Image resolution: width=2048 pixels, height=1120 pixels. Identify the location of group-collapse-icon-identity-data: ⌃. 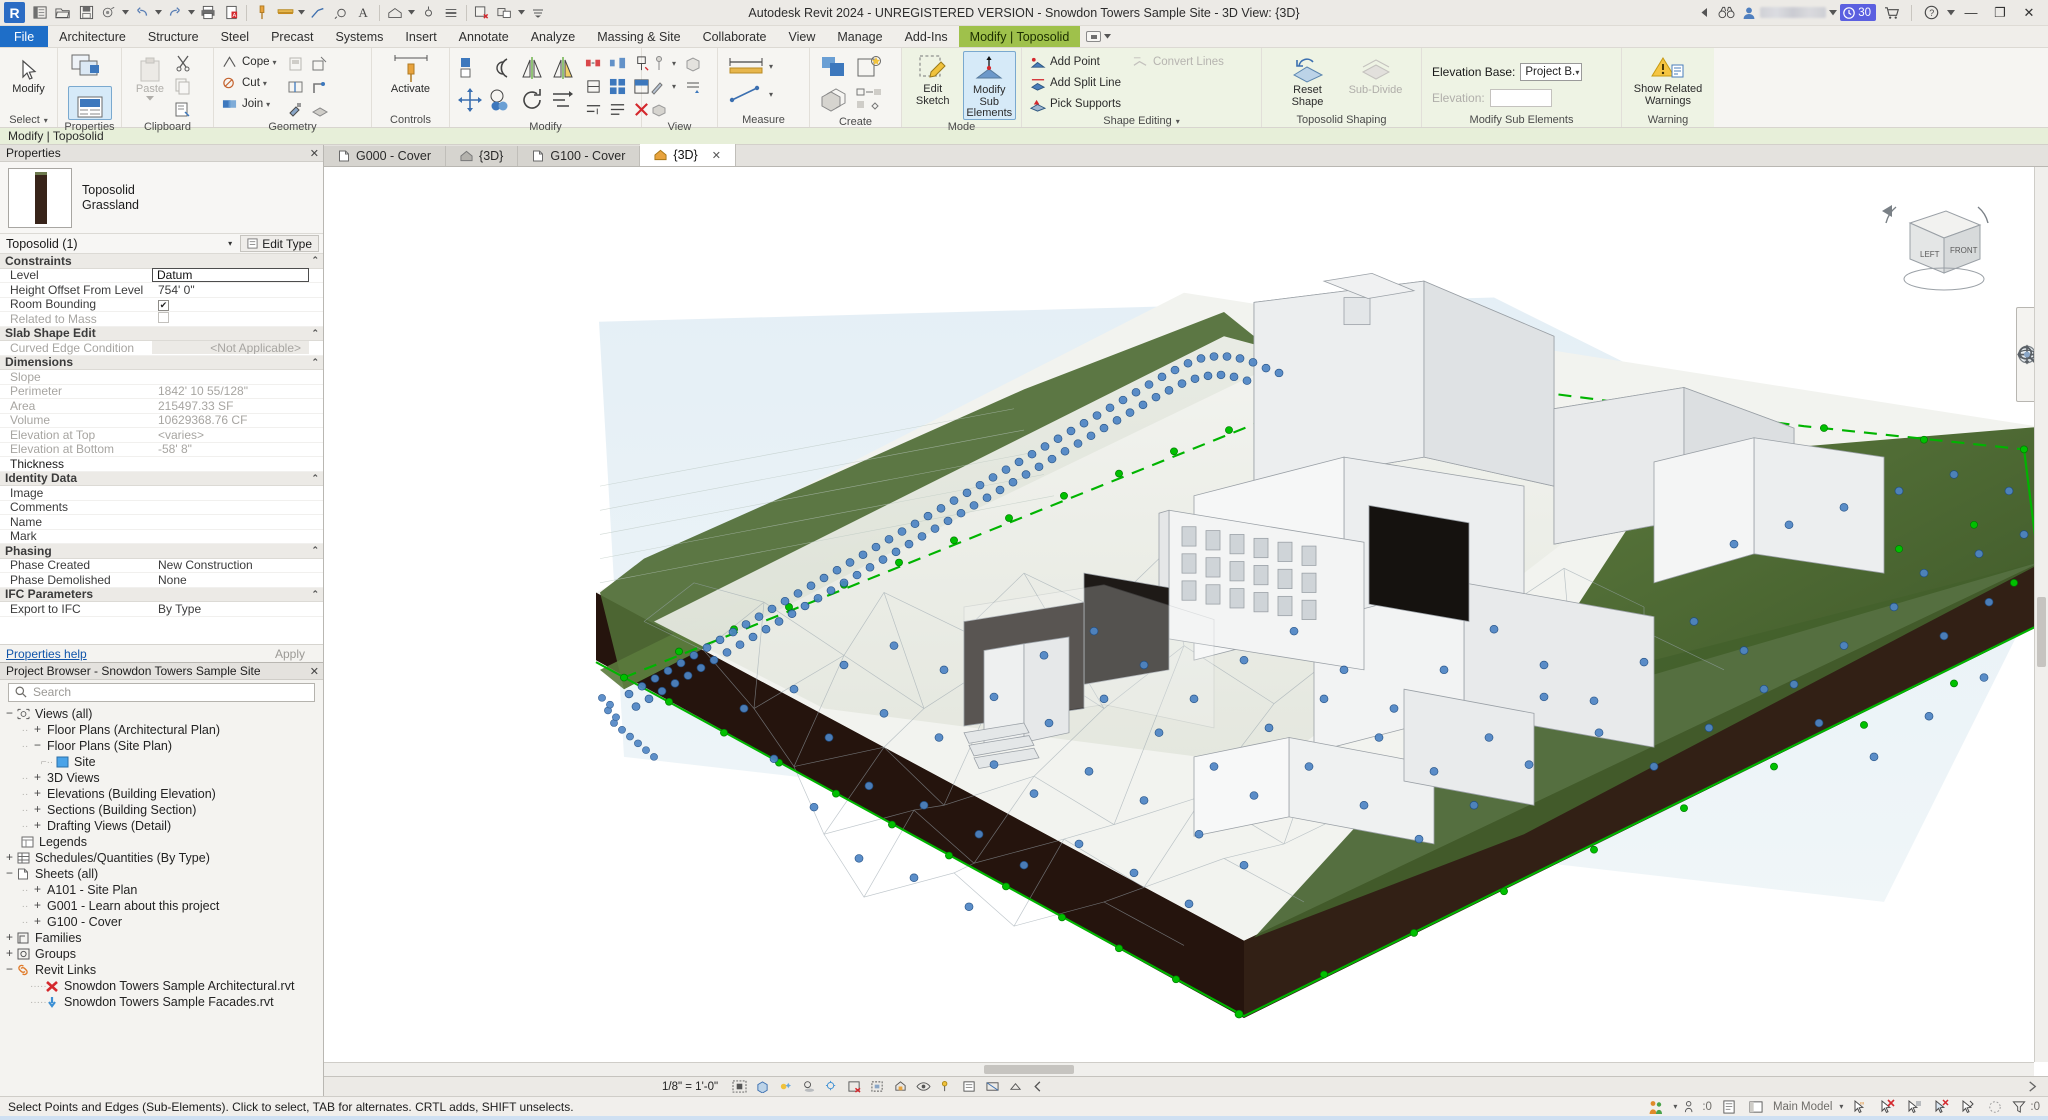
(317, 478).